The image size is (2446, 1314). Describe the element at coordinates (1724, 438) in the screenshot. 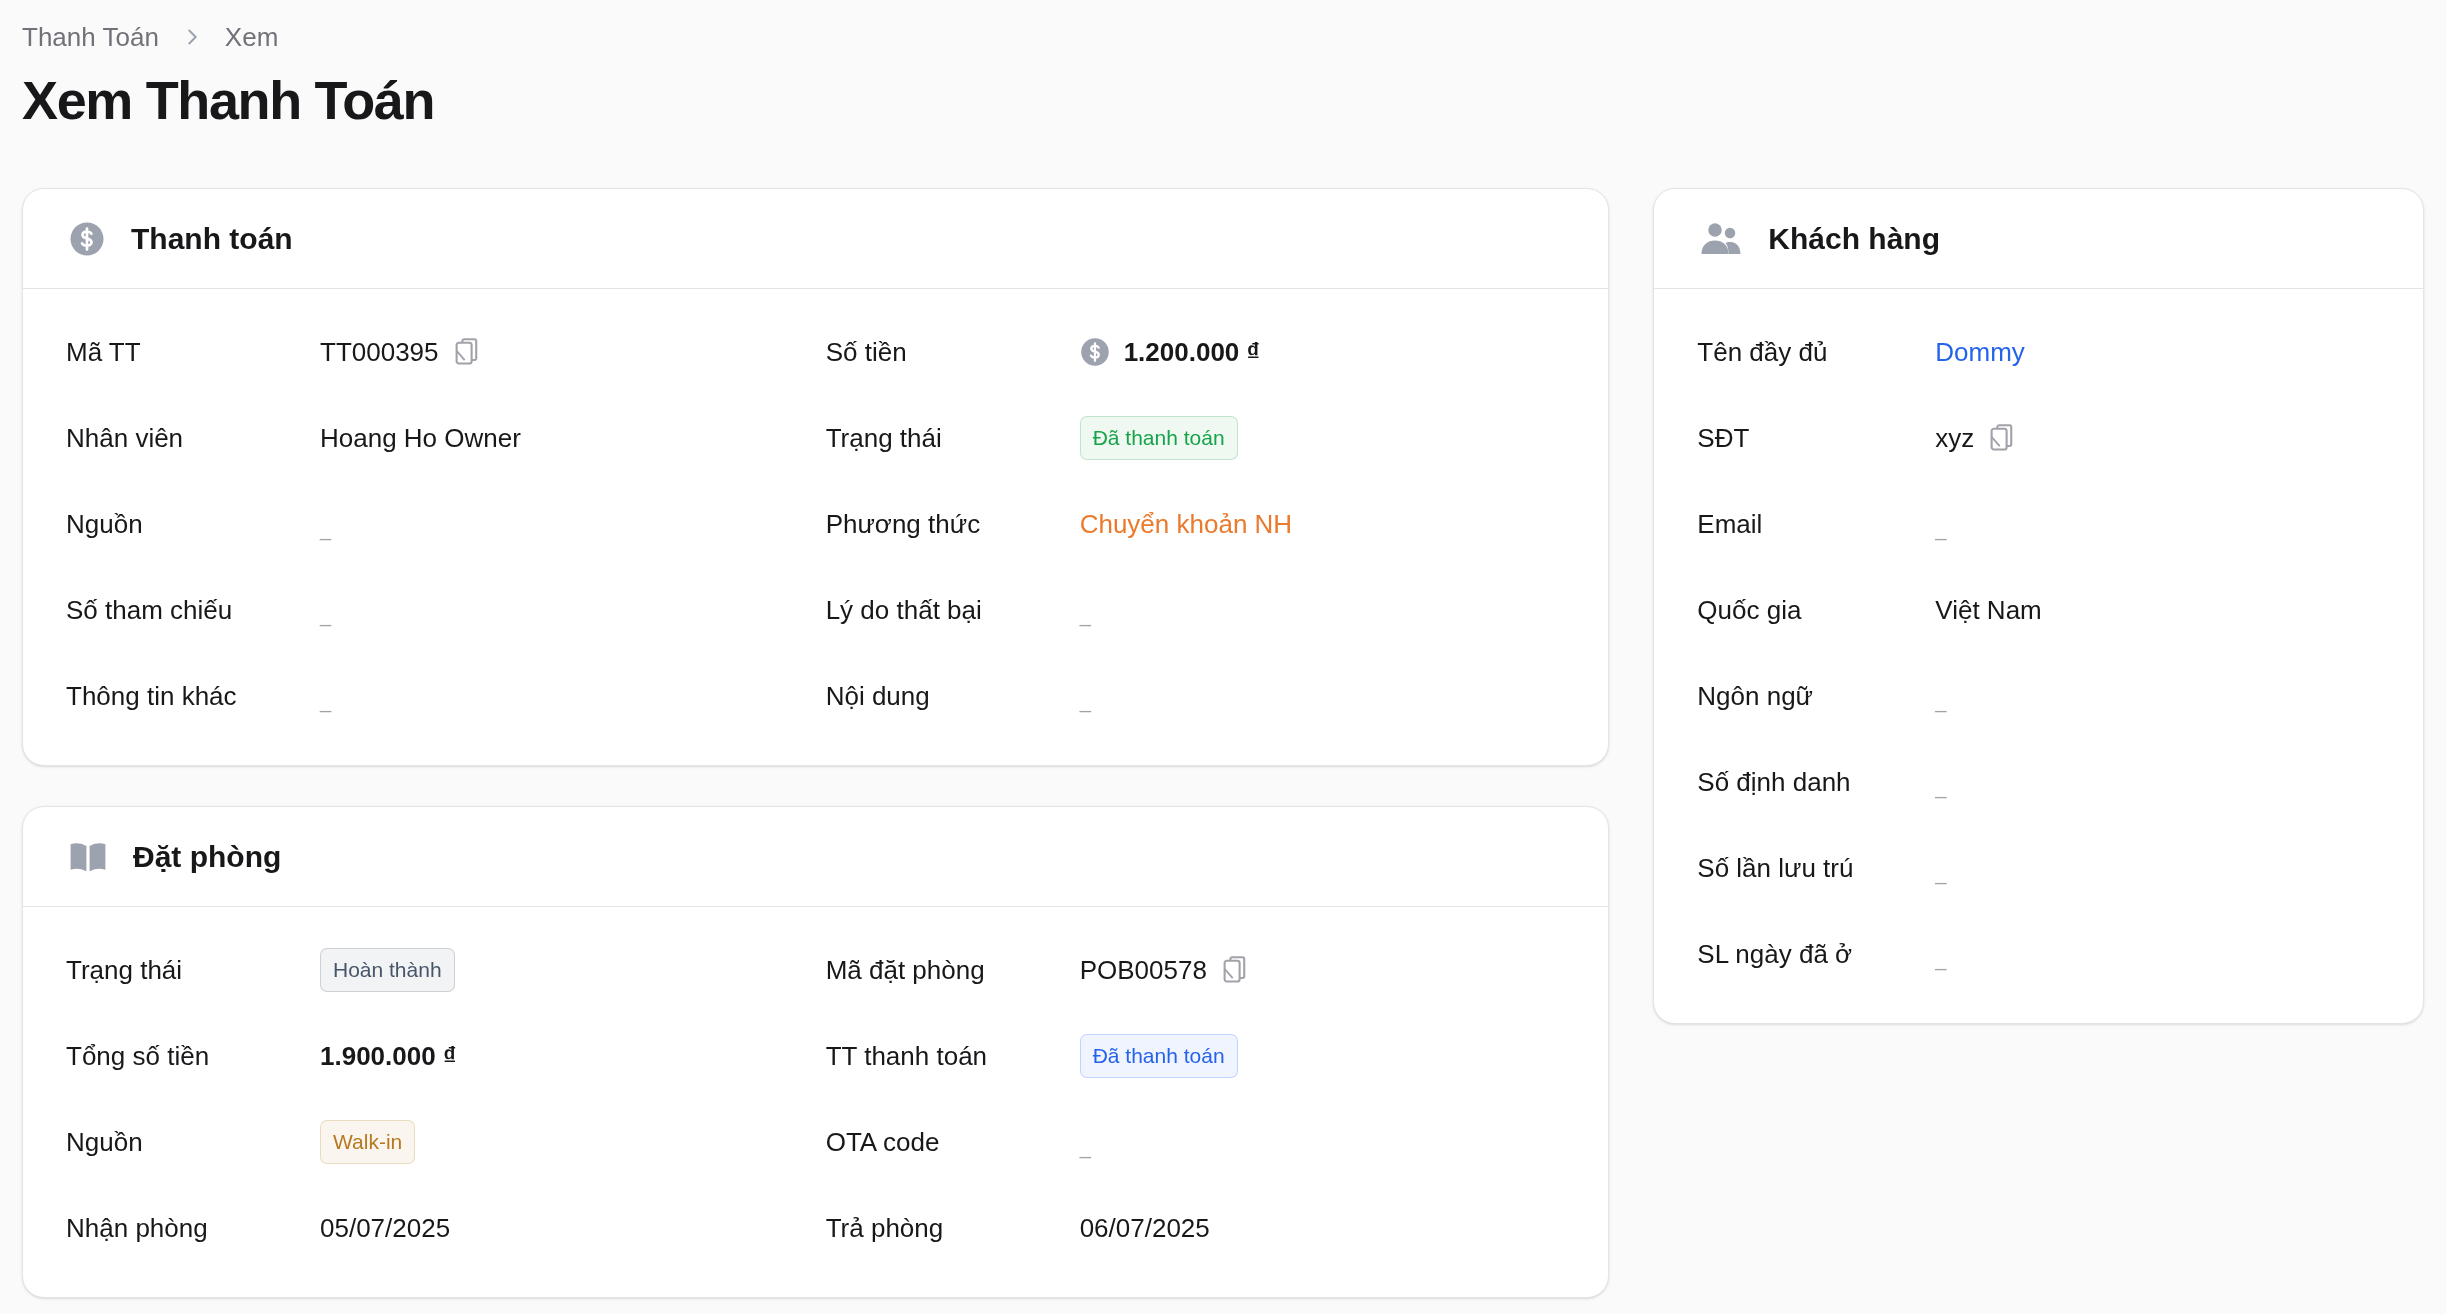

I see `field-label: SĐT` at that location.